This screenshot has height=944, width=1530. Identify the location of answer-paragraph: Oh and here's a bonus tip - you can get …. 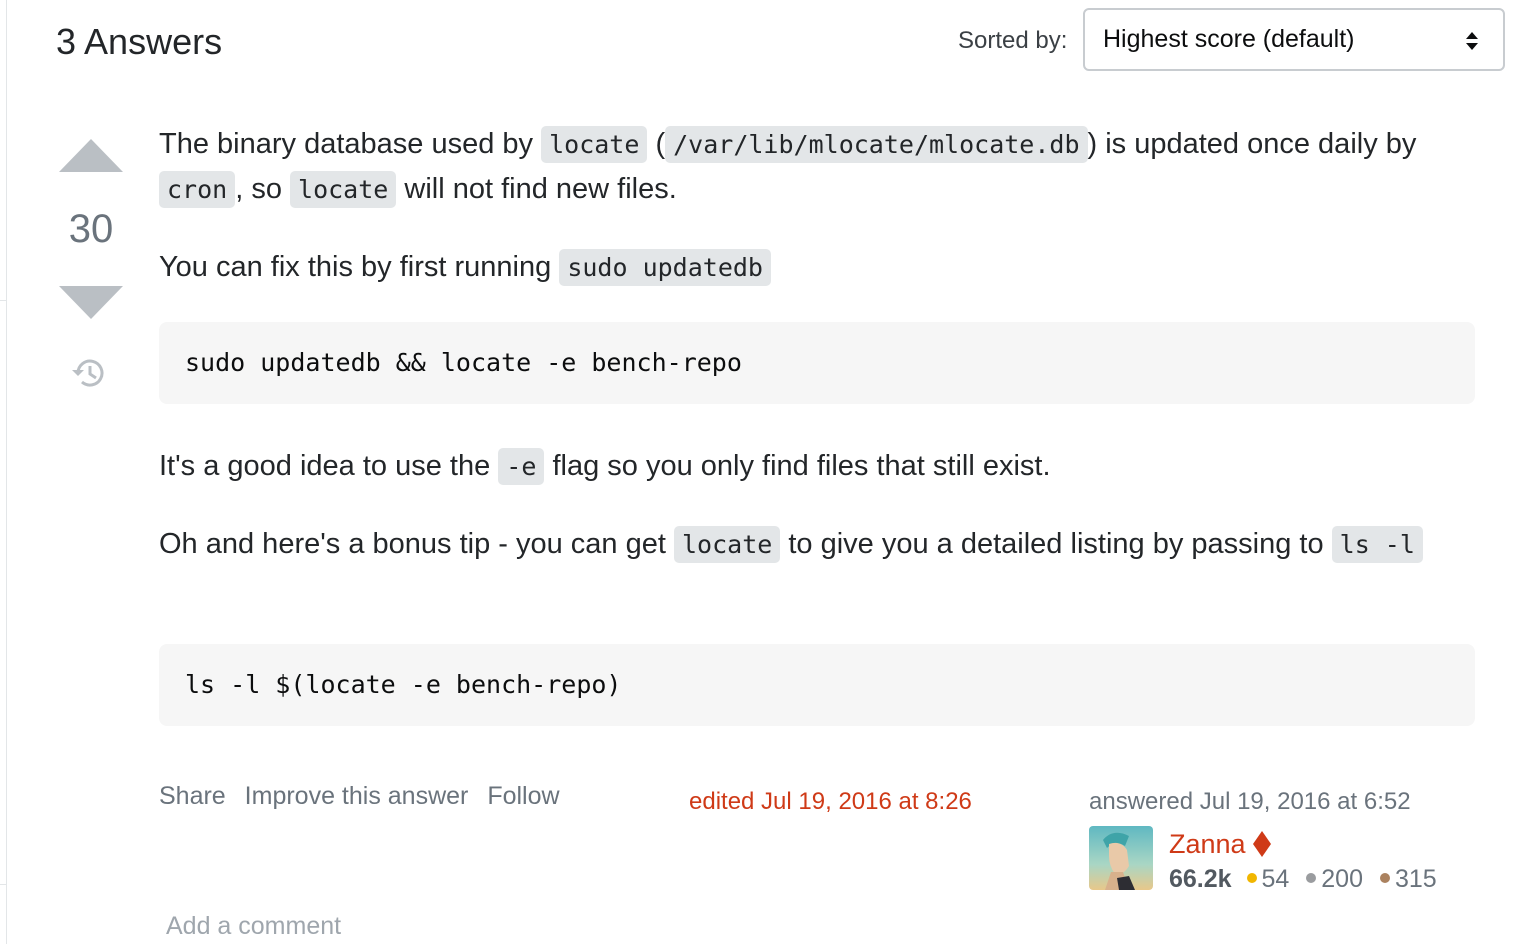
(811, 544).